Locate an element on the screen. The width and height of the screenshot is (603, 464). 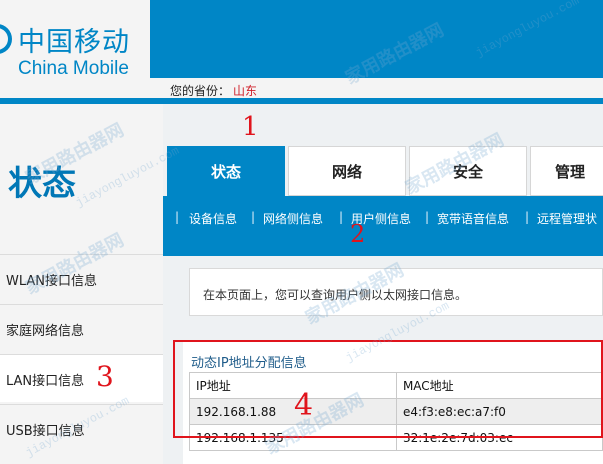
sidebar-title: 状态 is located at coordinates (42, 184).